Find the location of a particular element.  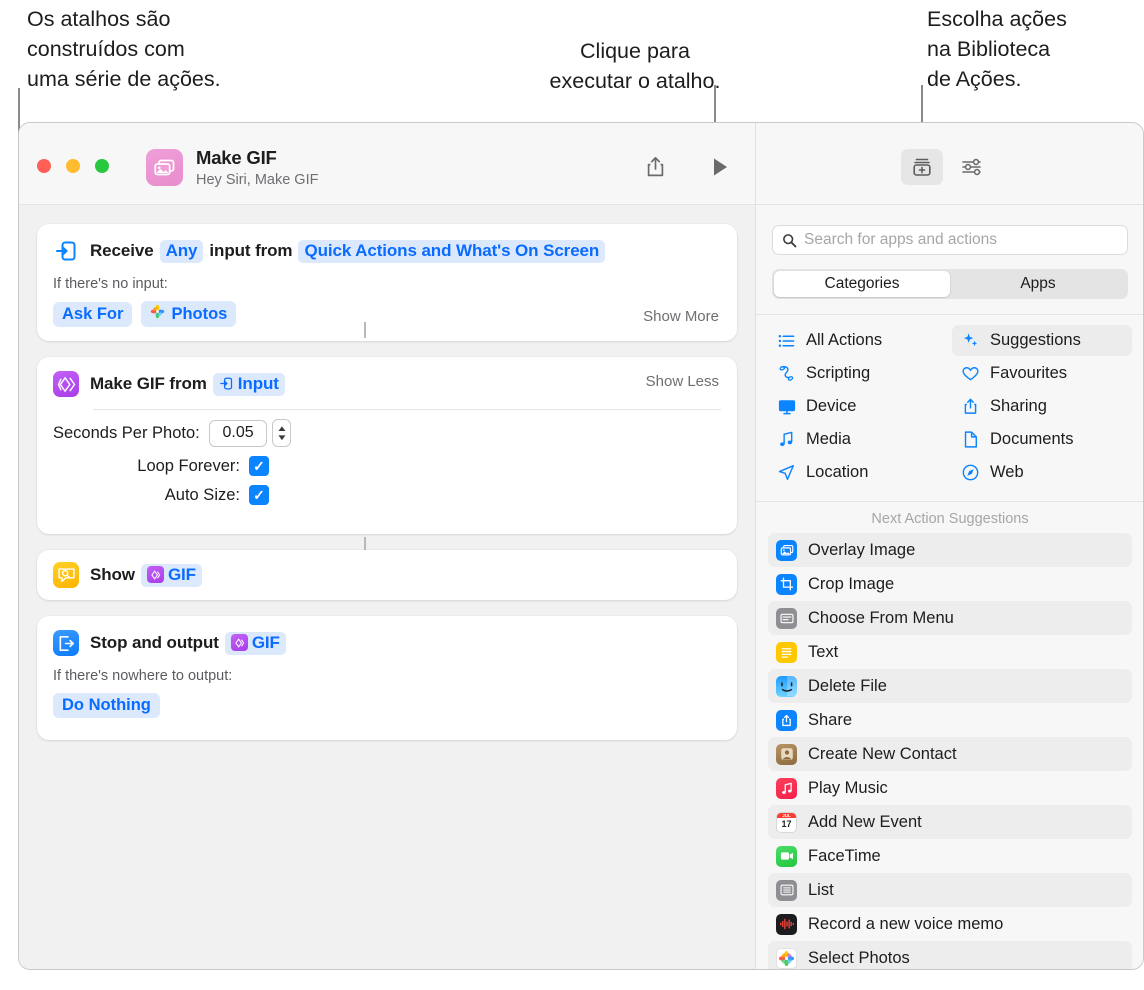

list-bullet-icon is located at coordinates (786, 341).